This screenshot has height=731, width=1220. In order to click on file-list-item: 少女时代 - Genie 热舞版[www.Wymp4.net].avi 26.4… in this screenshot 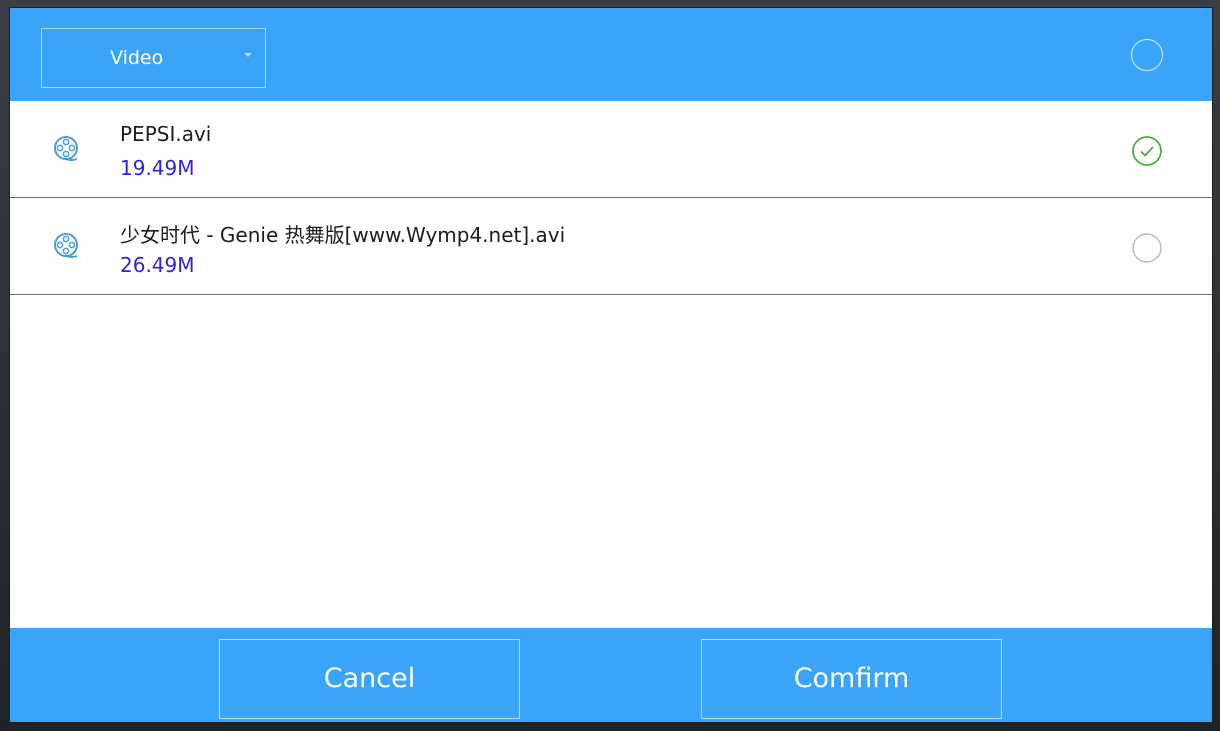, I will do `click(611, 246)`.